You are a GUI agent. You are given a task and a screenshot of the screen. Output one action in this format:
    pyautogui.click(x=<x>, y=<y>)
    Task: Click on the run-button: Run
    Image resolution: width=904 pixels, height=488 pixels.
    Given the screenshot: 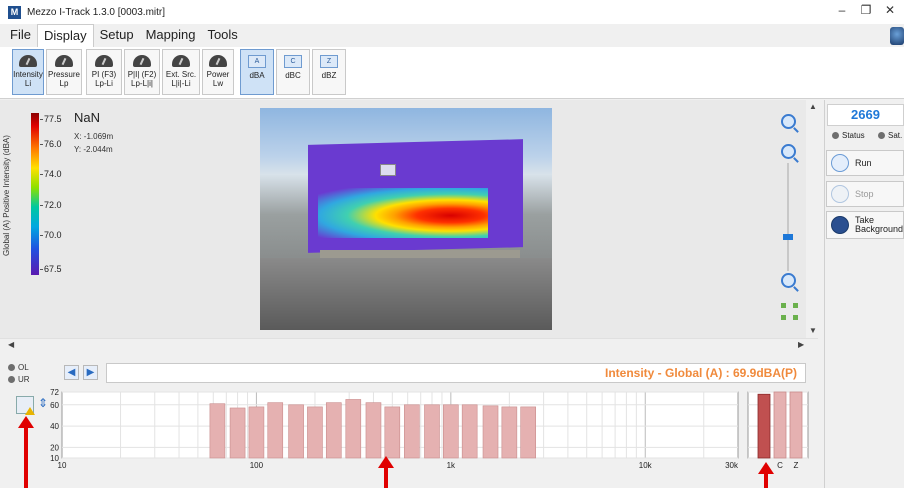 What is the action you would take?
    pyautogui.click(x=865, y=163)
    